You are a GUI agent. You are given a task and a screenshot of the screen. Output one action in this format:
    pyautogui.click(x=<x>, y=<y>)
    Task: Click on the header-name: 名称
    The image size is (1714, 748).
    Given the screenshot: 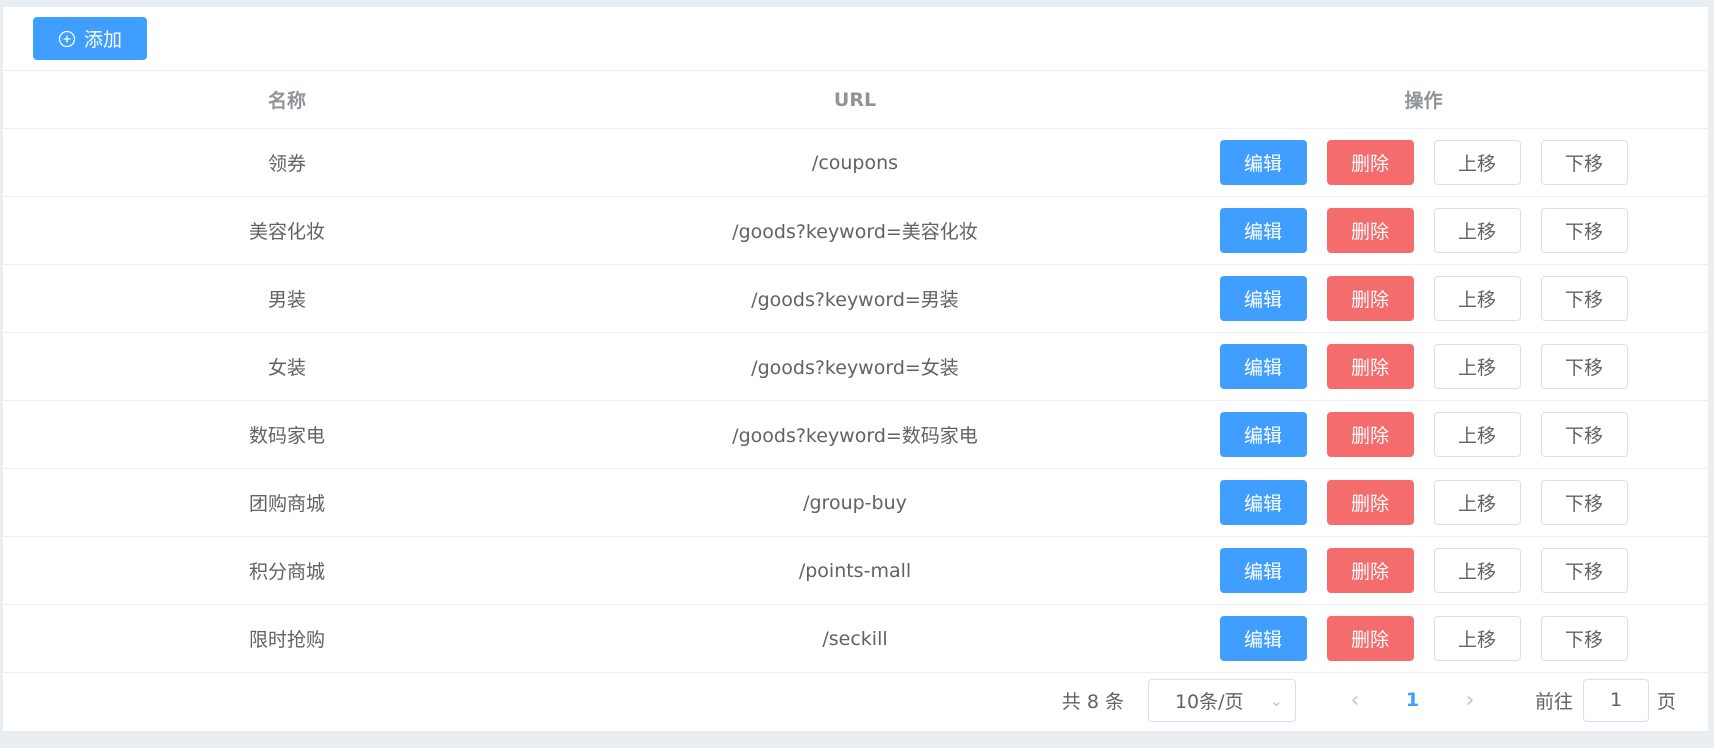 What is the action you would take?
    pyautogui.click(x=287, y=99)
    